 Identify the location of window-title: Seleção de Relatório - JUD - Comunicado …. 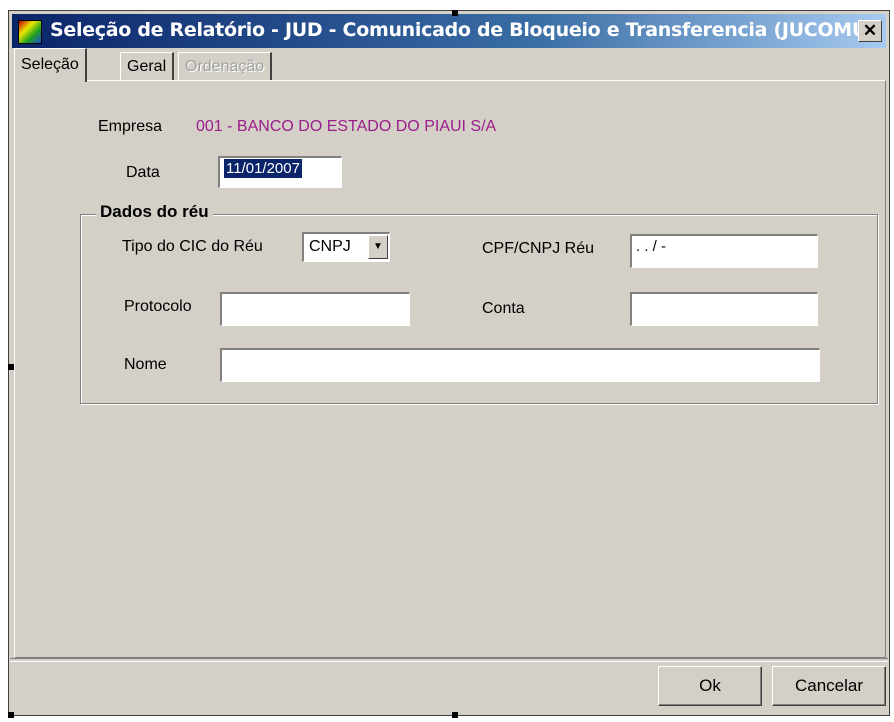
(463, 30).